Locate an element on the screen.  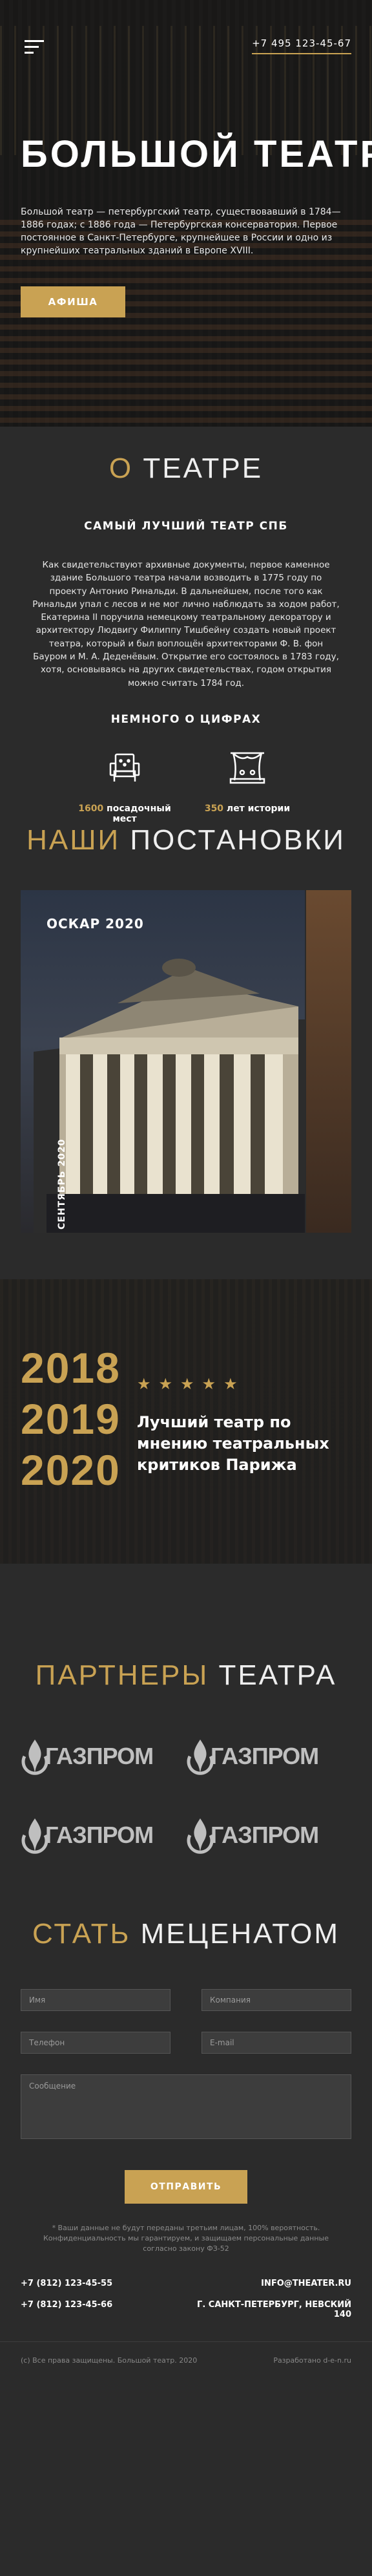
rating-stars: ★★★★★ is located at coordinates (191, 1383).